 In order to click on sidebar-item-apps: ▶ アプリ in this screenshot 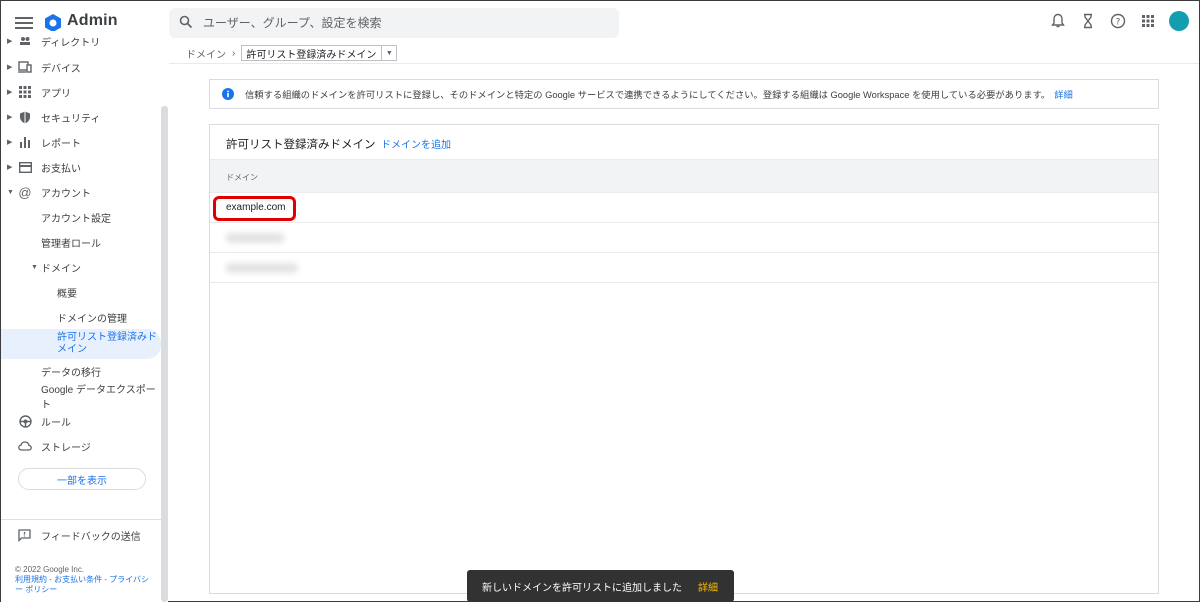, I will do `click(81, 92)`.